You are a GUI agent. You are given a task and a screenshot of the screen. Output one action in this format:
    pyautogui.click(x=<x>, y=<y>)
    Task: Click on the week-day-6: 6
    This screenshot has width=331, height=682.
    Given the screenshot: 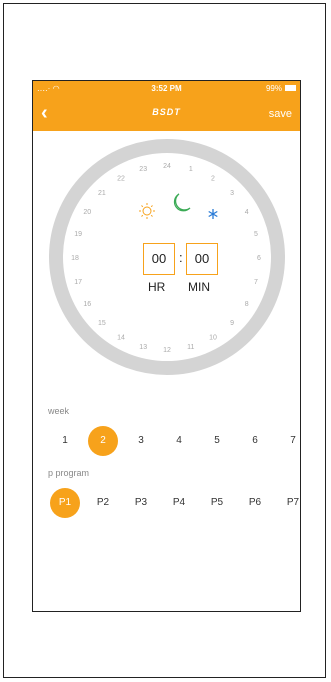 What is the action you would take?
    pyautogui.click(x=255, y=441)
    